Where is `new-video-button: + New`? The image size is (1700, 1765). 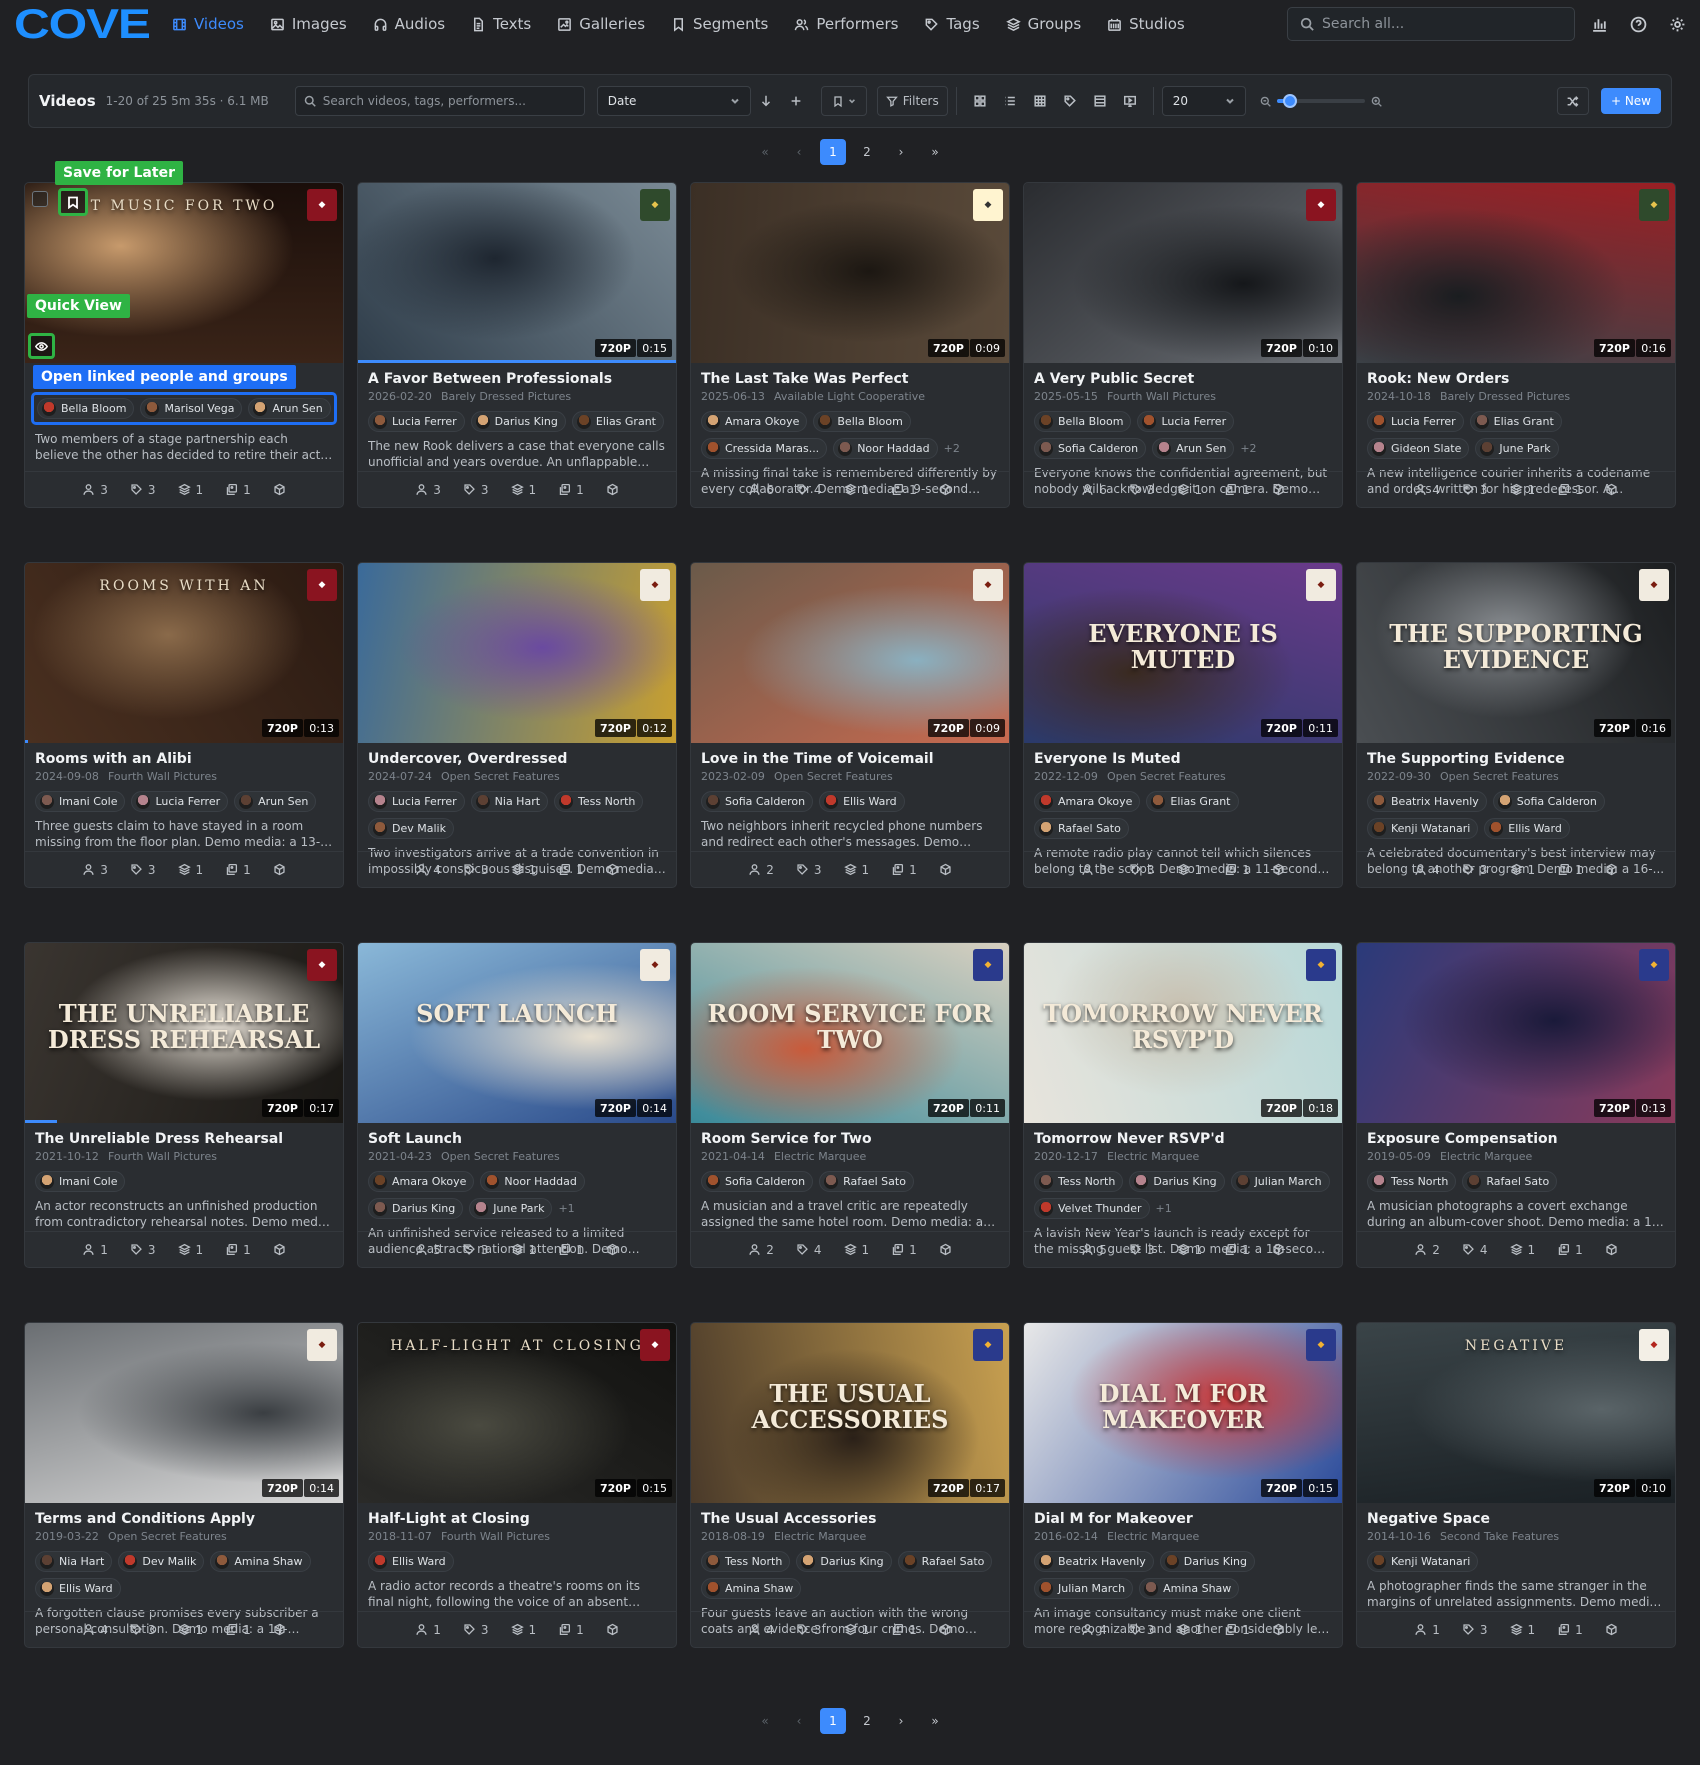 new-video-button: + New is located at coordinates (1630, 101).